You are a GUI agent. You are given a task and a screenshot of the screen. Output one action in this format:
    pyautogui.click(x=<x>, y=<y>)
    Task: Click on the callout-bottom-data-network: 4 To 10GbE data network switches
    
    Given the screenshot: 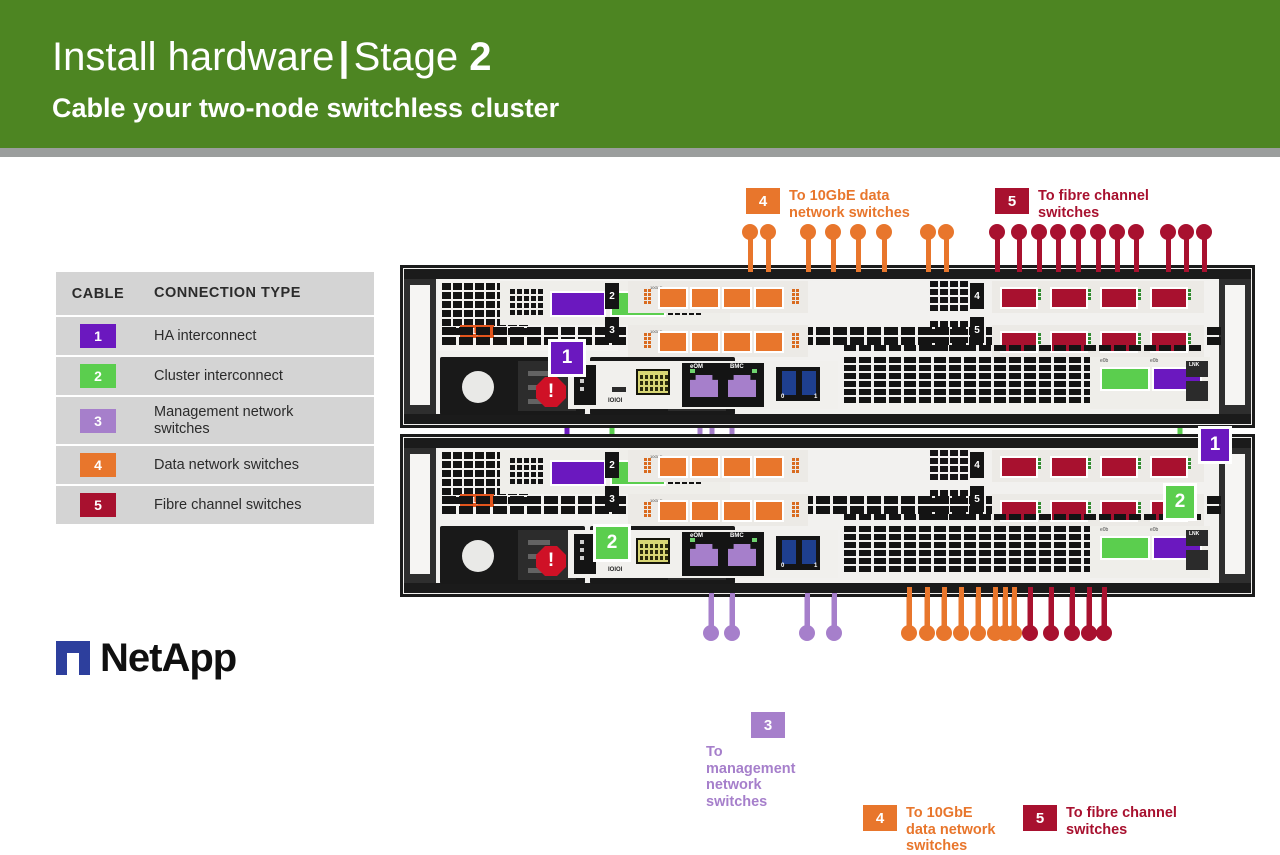 What is the action you would take?
    pyautogui.click(x=929, y=830)
    